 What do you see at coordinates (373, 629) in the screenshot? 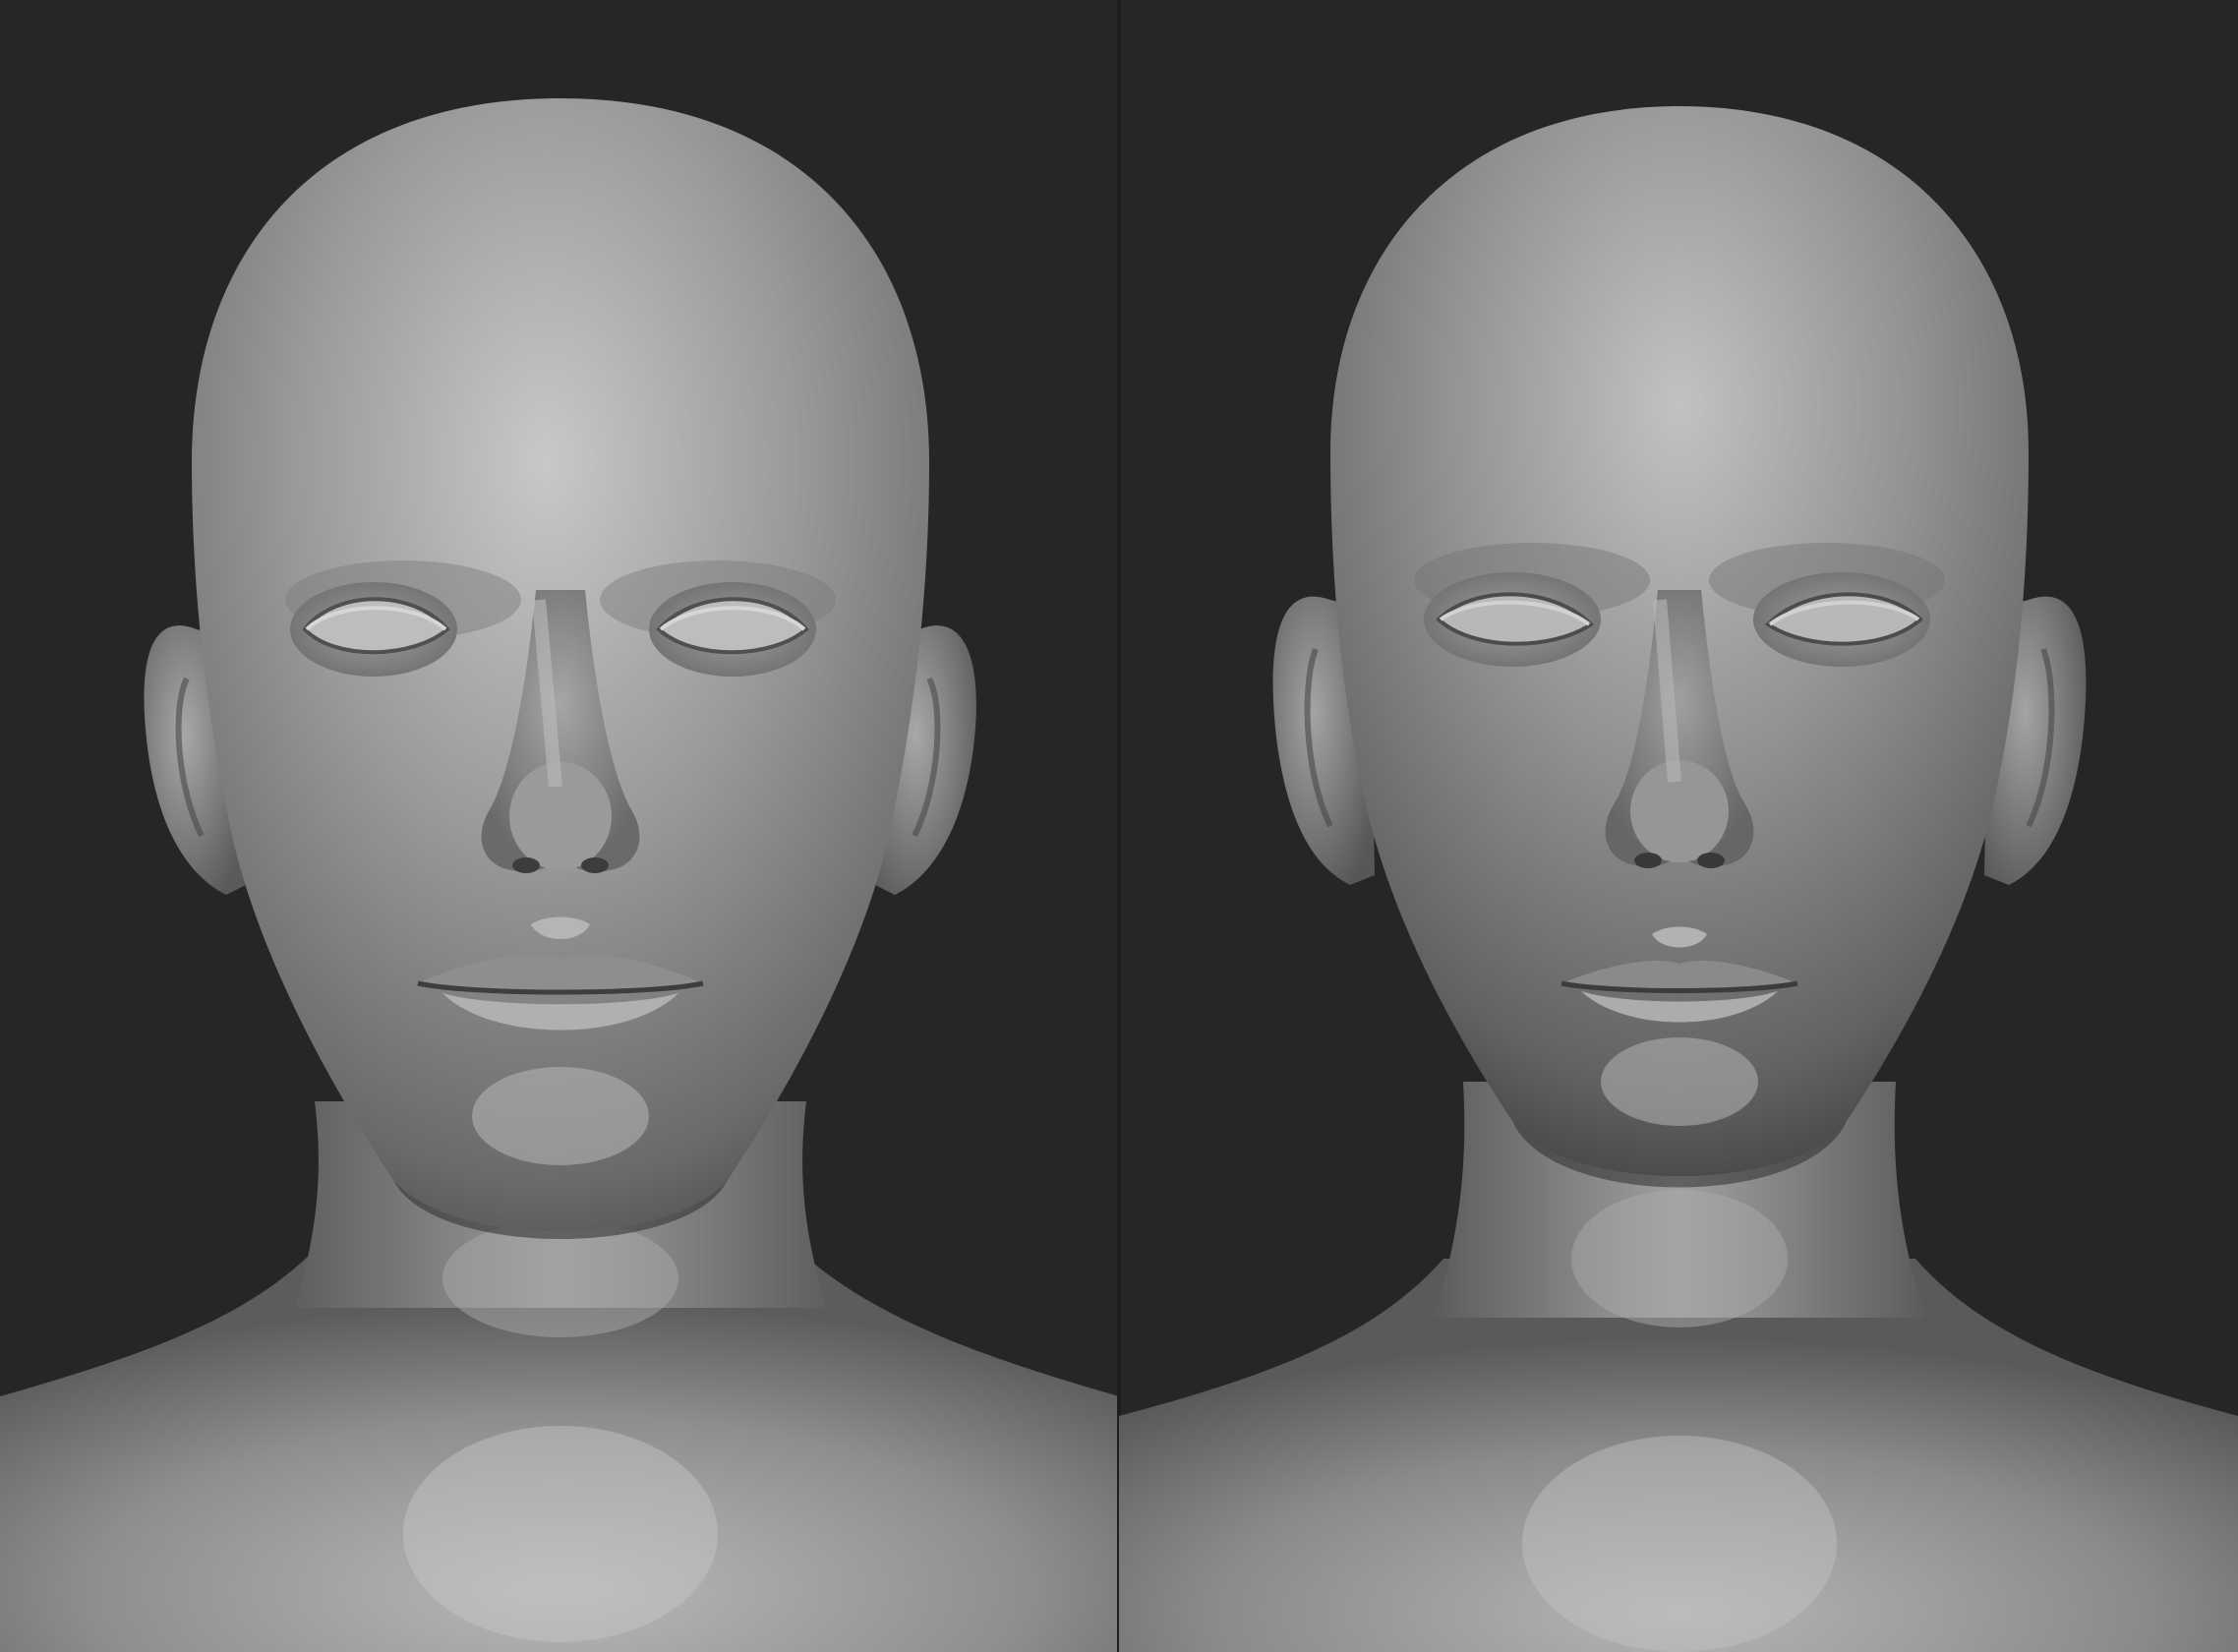
I see `left-eye-left` at bounding box center [373, 629].